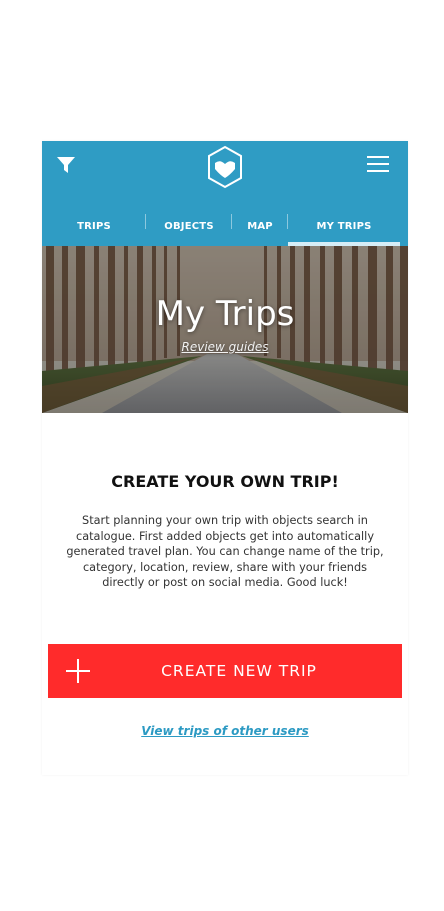 The height and width of the screenshot is (911, 444). Describe the element at coordinates (378, 164) in the screenshot. I see `hamburger-menu-icon` at that location.